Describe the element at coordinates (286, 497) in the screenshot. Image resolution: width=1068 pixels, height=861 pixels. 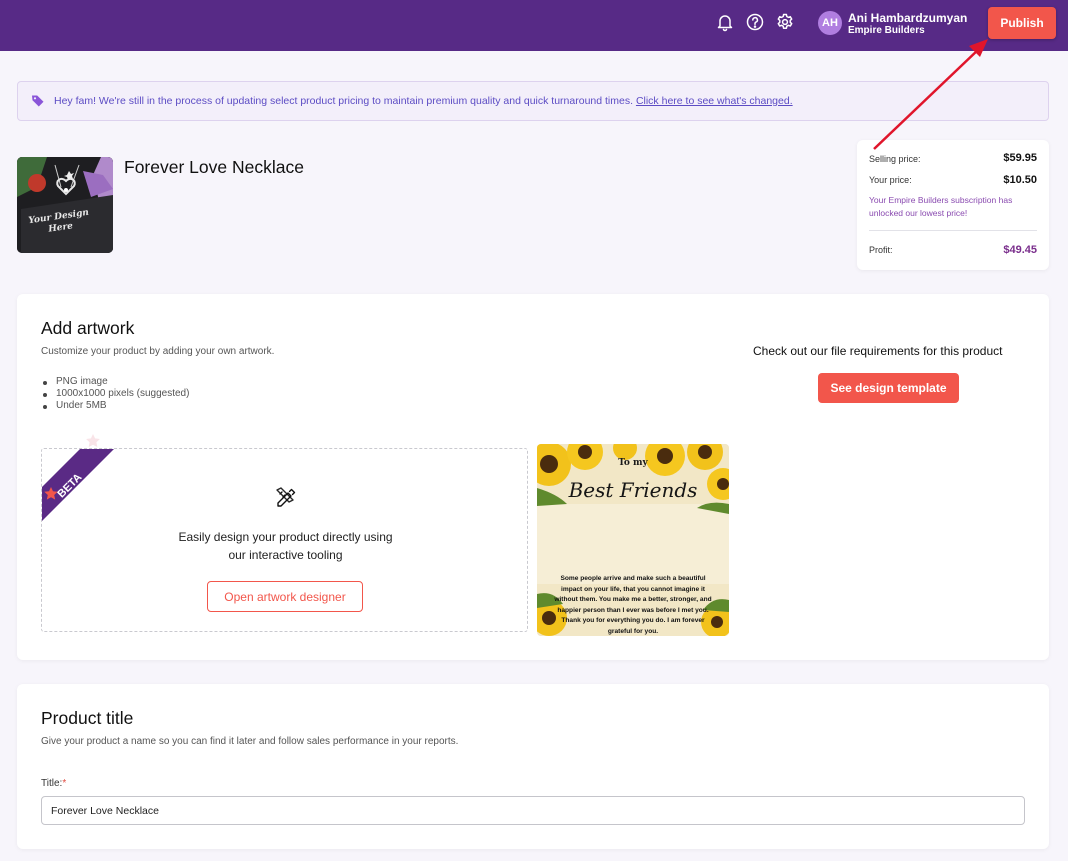
I see `design-tools-icon` at that location.